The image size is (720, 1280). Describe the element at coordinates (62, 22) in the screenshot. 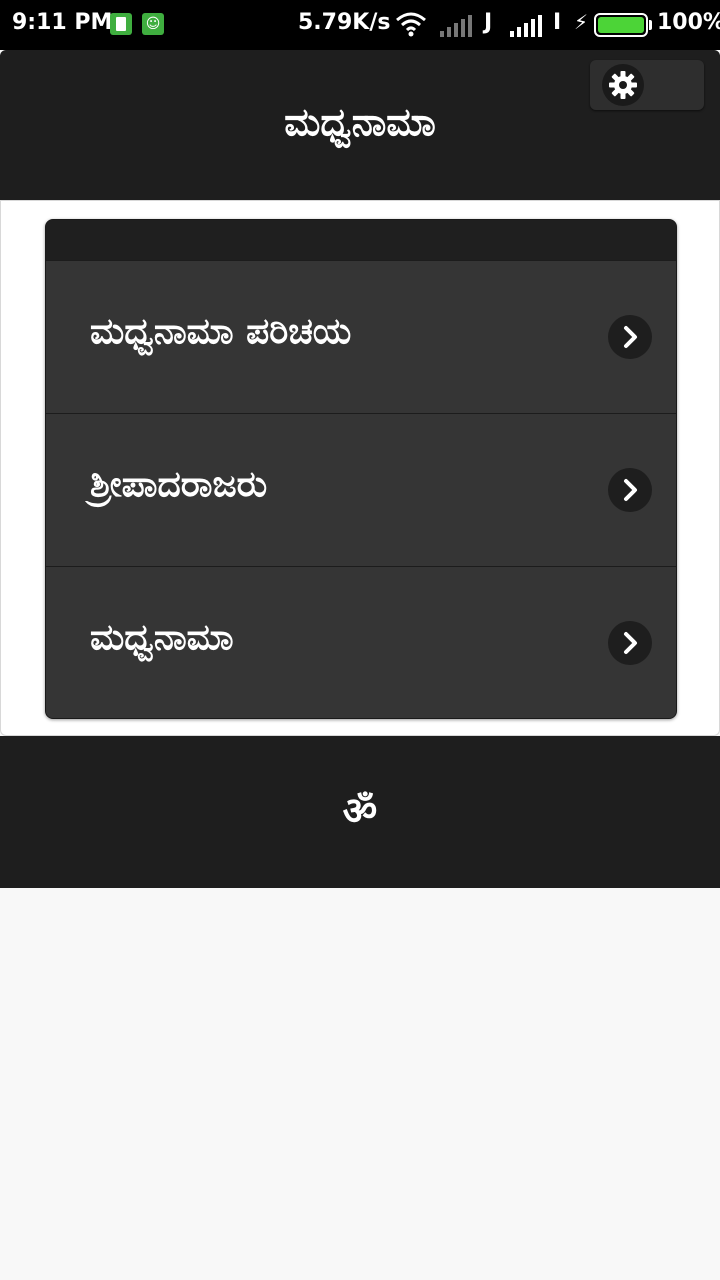

I see `status-time: 9:11 PM` at that location.